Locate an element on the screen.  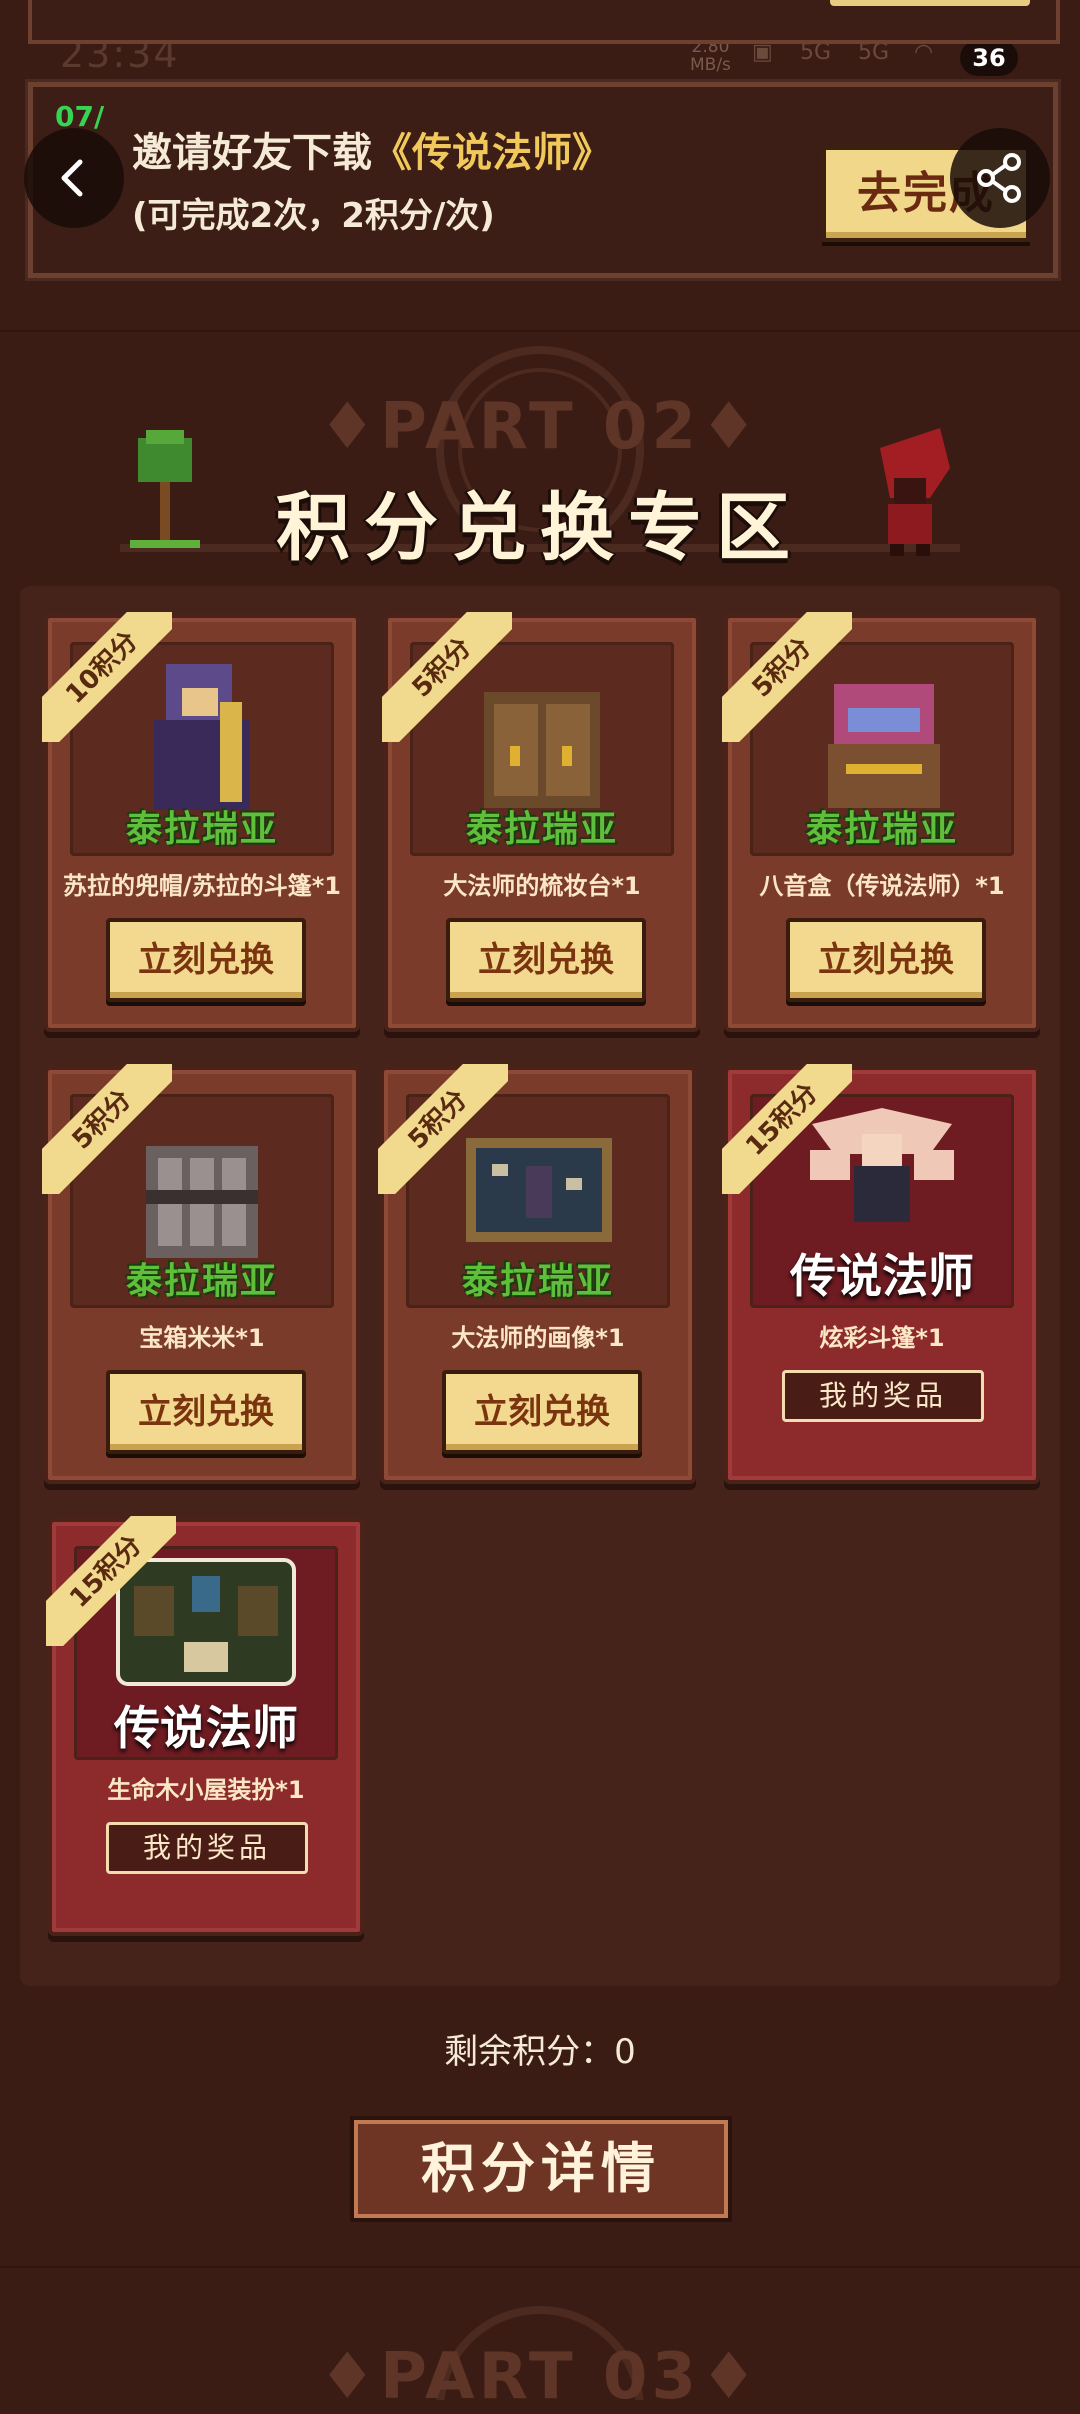
item-name: 宝箱米米*1 is located at coordinates (202, 1338).